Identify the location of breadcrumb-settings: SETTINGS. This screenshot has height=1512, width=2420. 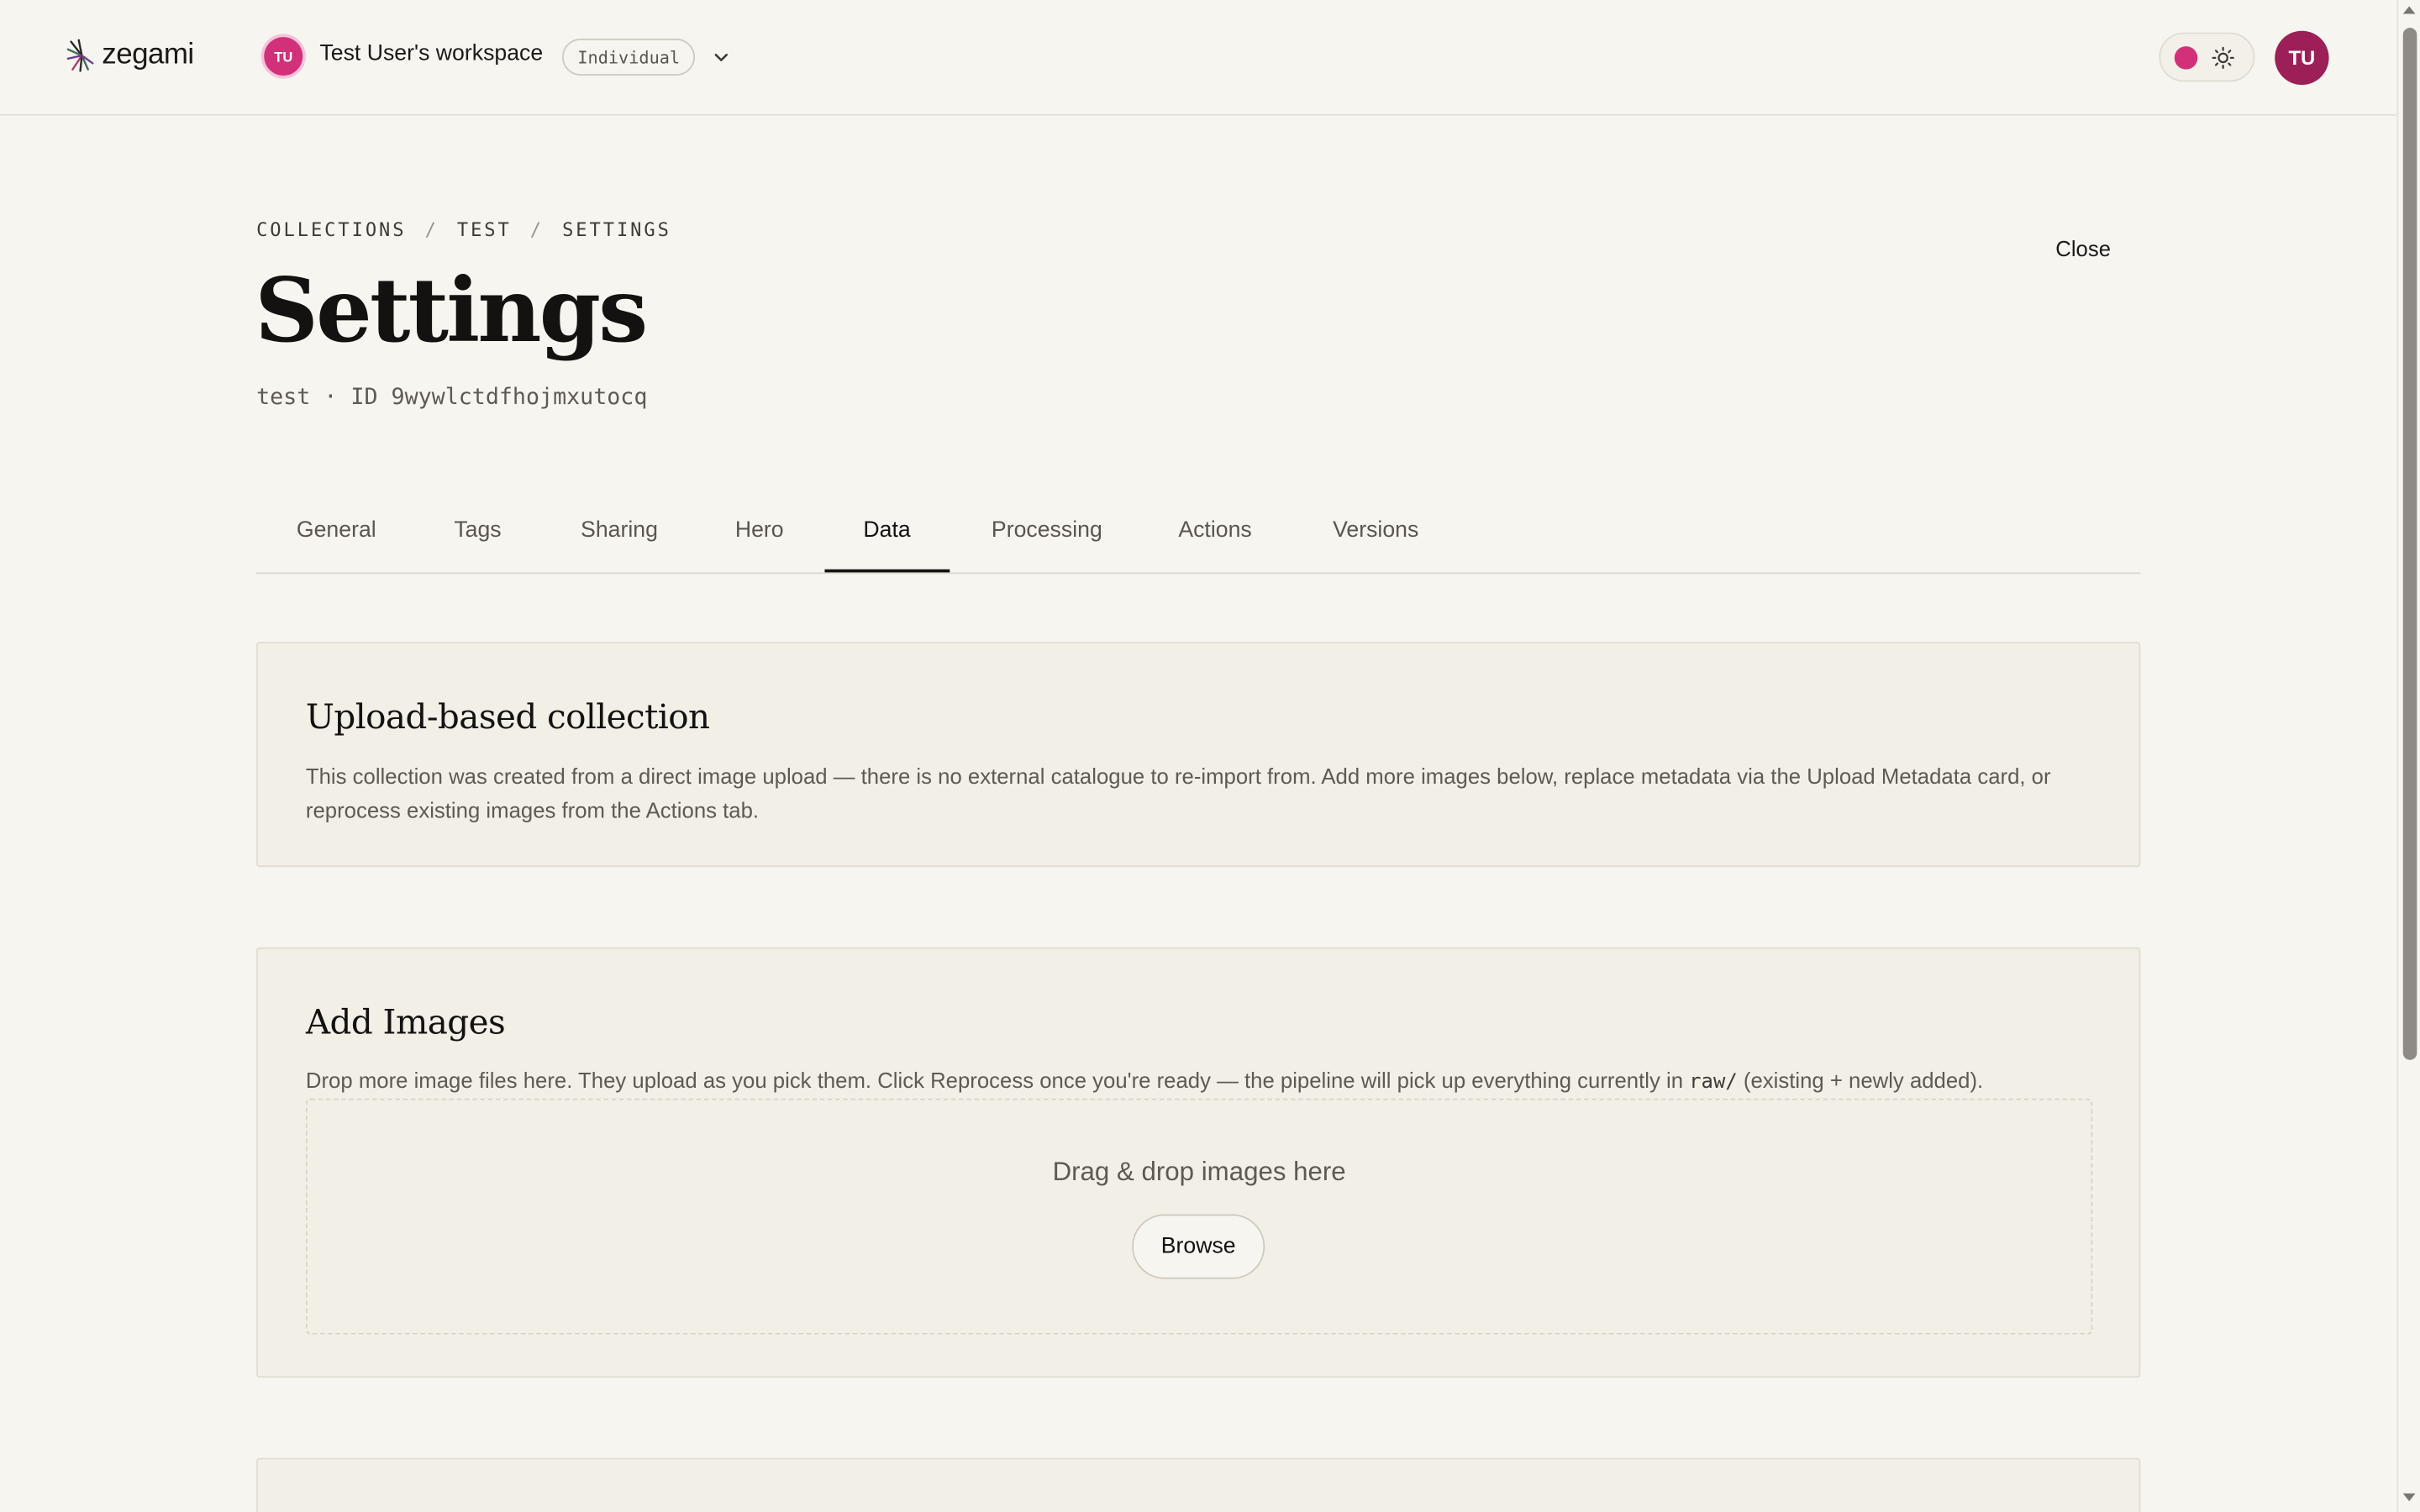
(616, 229).